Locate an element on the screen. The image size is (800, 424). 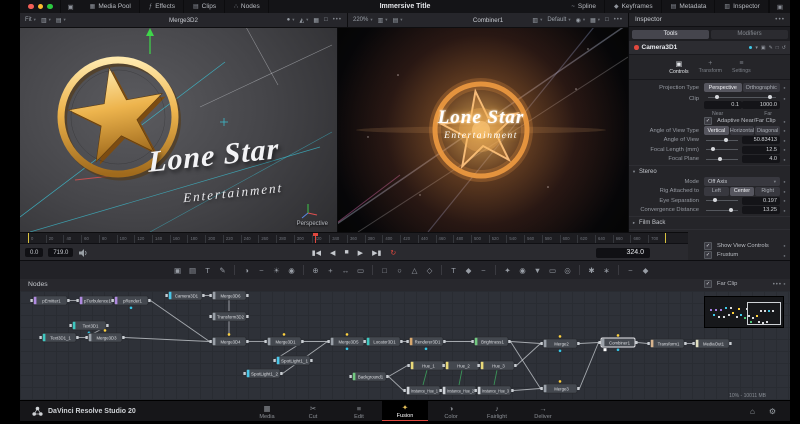
page-tab-fairlight: ♪ Fairlight is located at coordinates (497, 411).